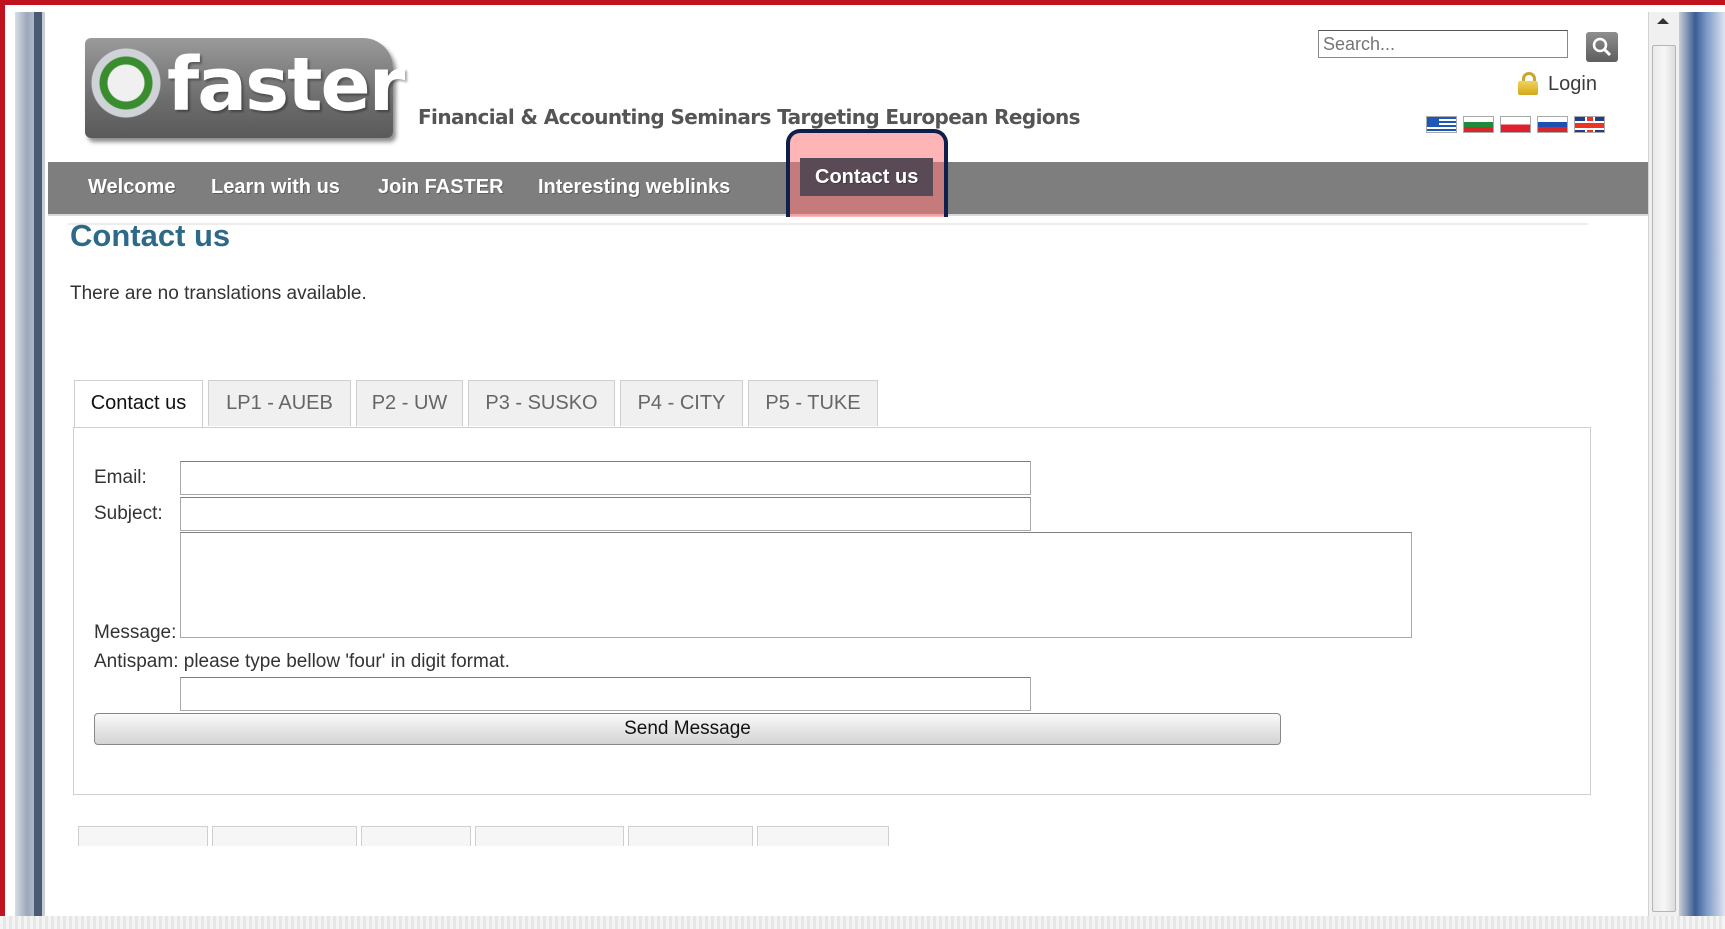 Image resolution: width=1725 pixels, height=929 pixels. I want to click on antispam-field, so click(605, 694).